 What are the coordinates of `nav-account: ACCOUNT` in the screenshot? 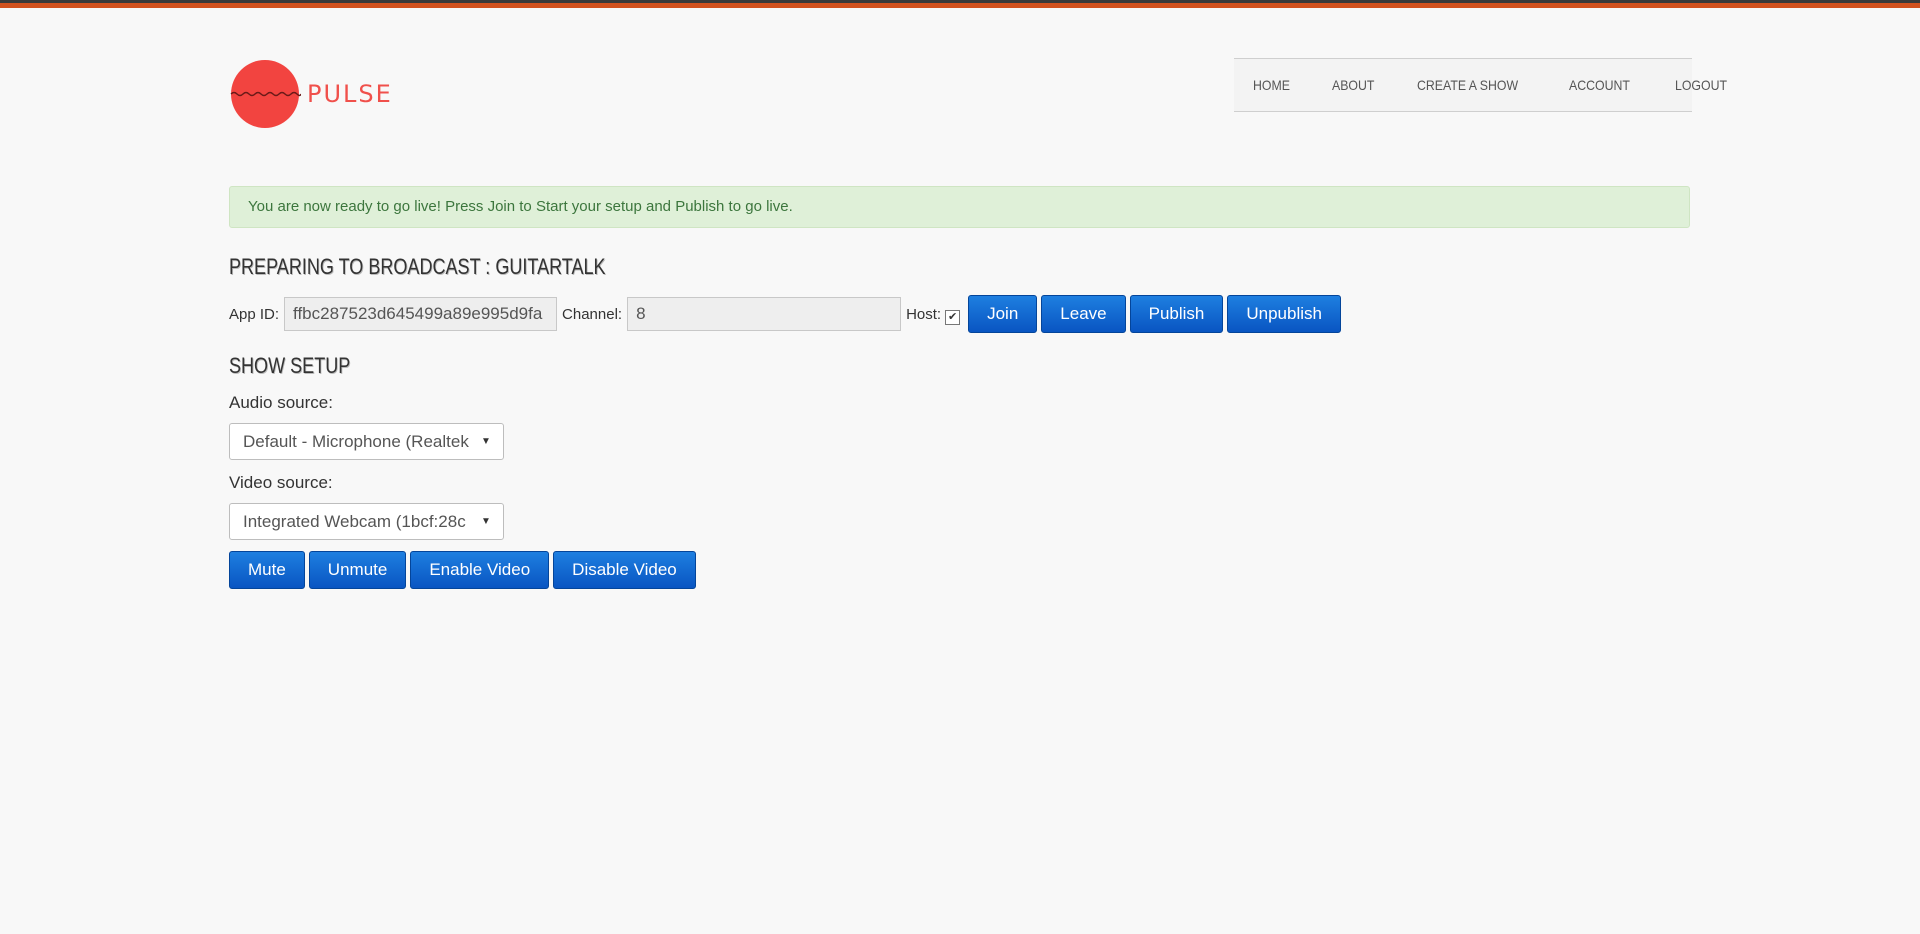 It's located at (1599, 85).